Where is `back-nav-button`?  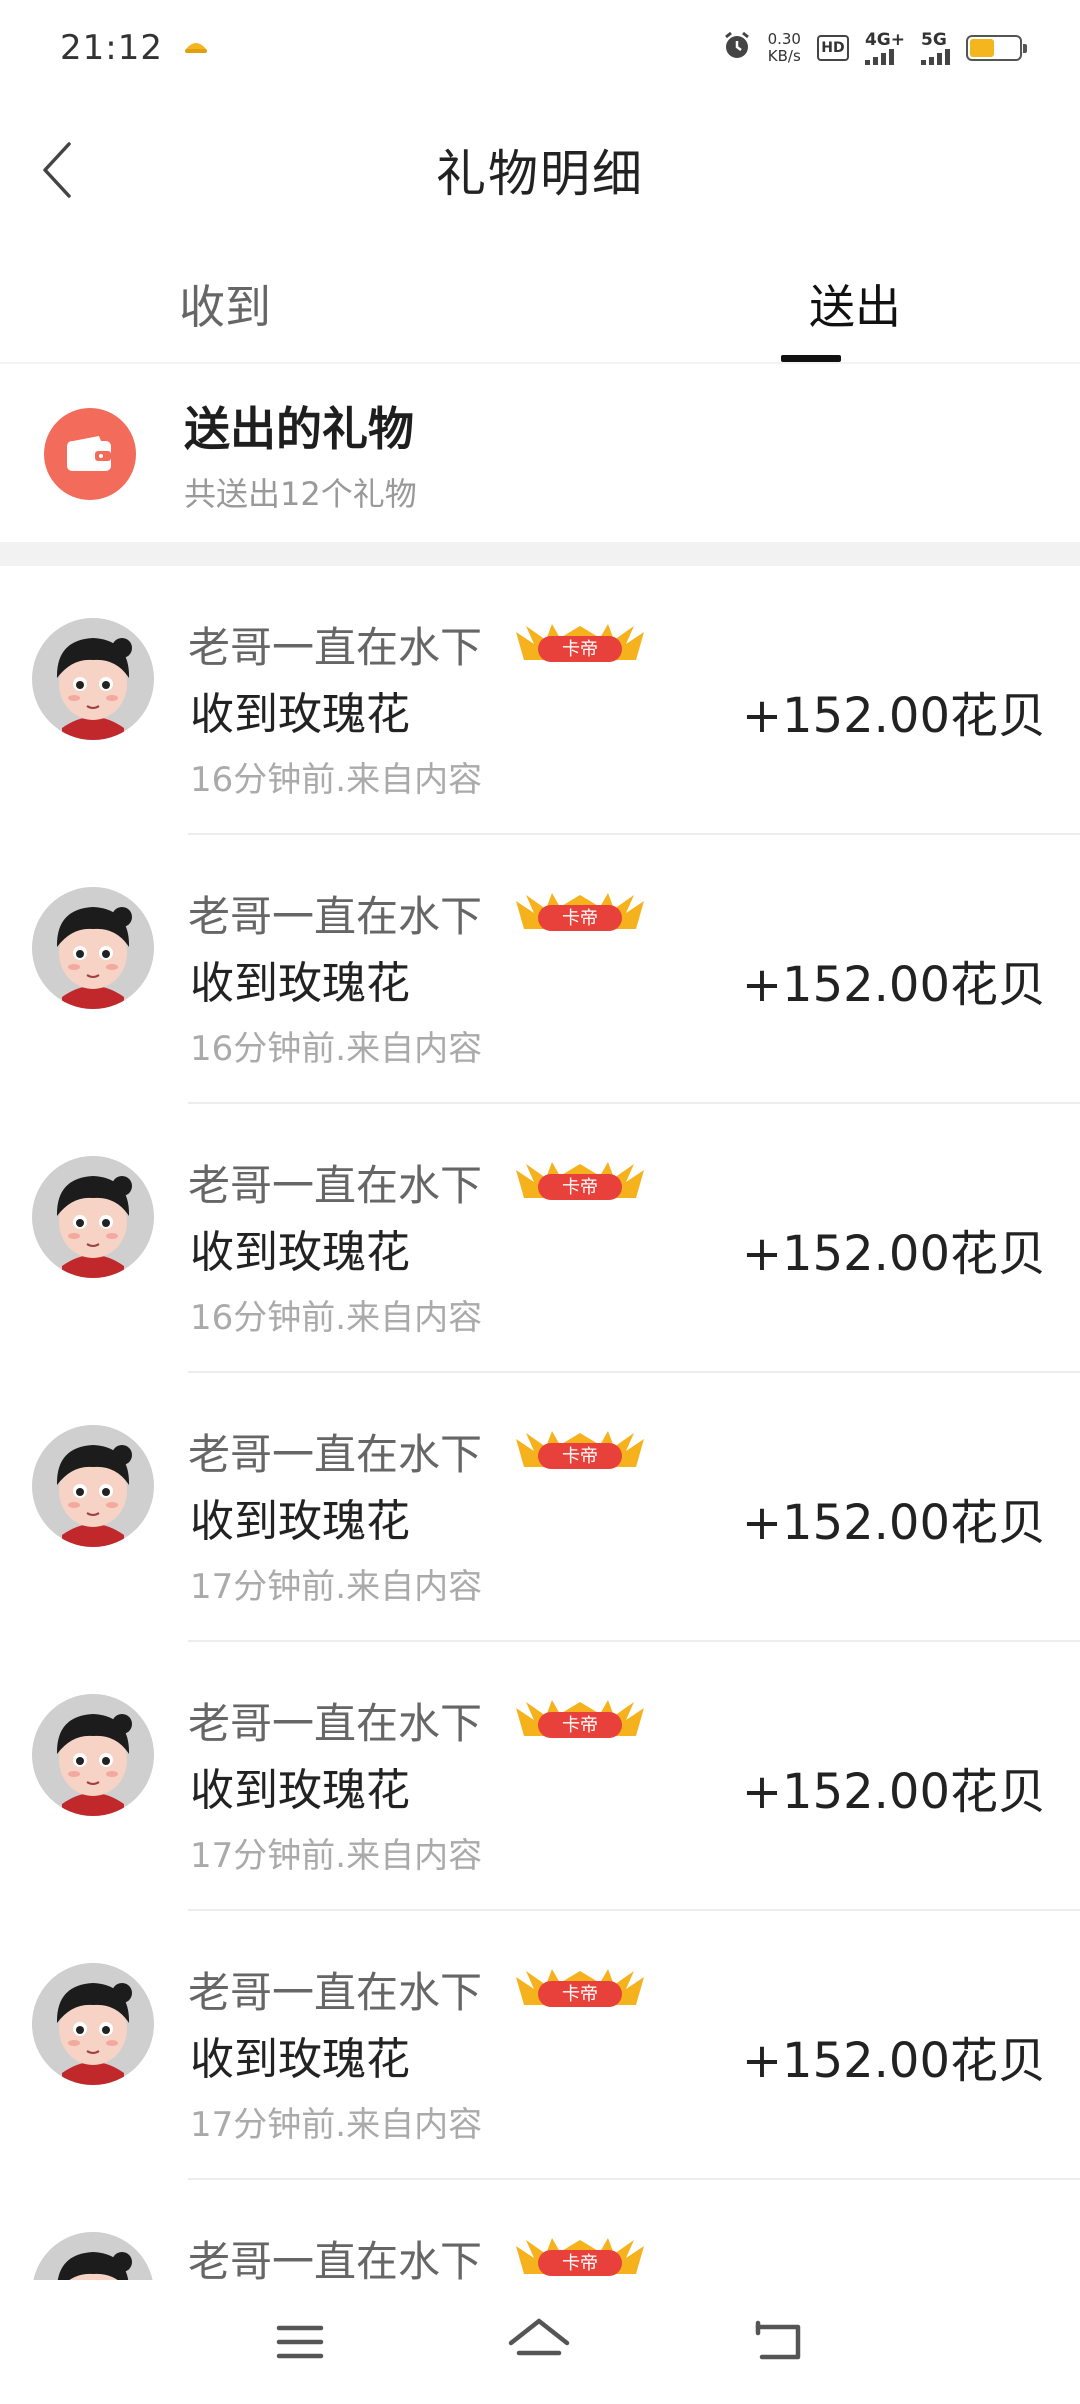 back-nav-button is located at coordinates (780, 2342).